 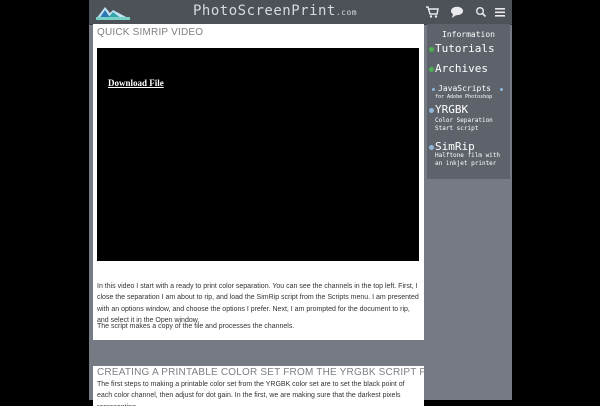 What do you see at coordinates (464, 88) in the screenshot?
I see `sidebar-item-javascripts: JavaScripts` at bounding box center [464, 88].